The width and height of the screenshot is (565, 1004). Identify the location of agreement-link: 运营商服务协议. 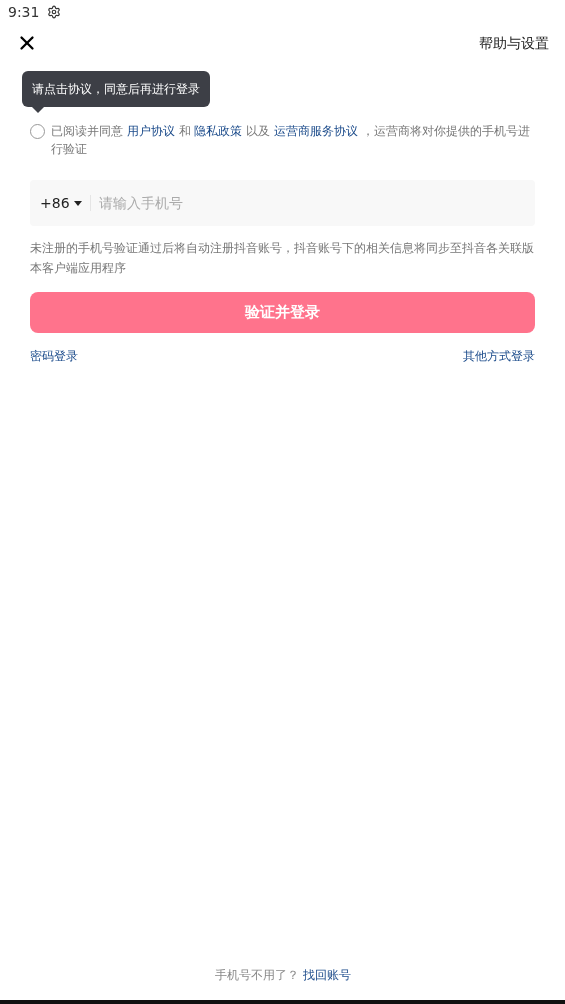
(316, 131).